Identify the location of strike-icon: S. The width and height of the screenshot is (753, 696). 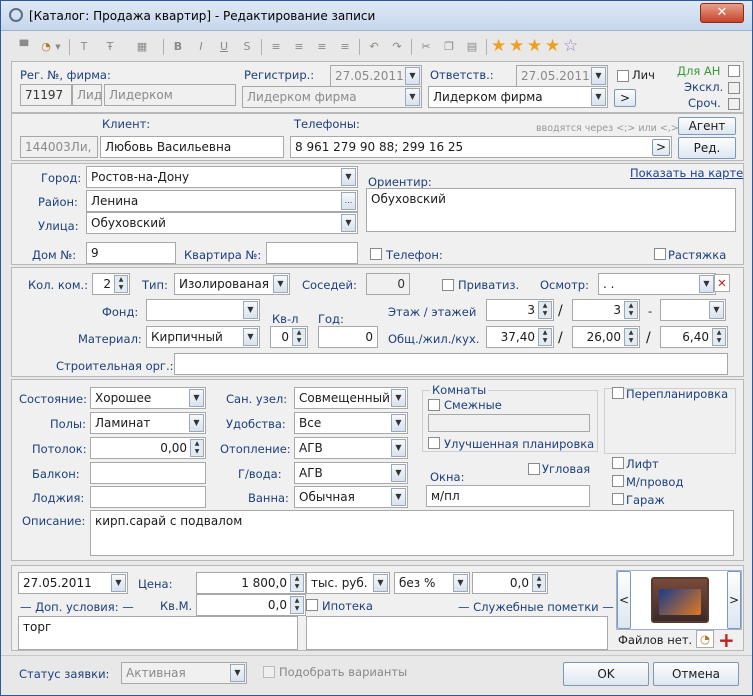
(247, 47).